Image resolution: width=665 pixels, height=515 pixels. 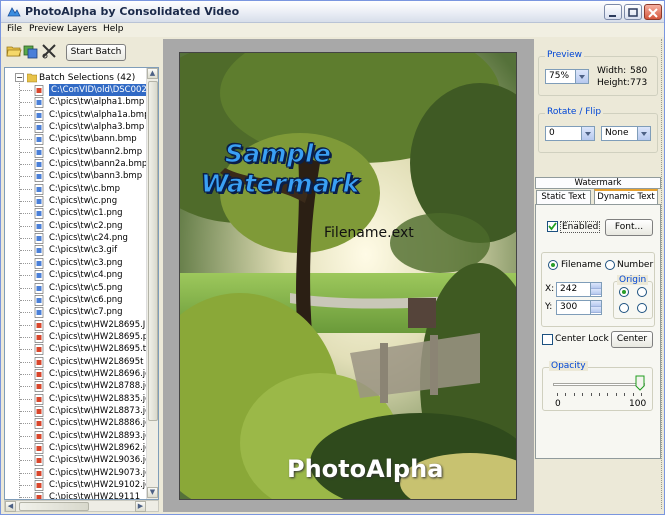 What do you see at coordinates (369, 233) in the screenshot?
I see `dynamic-filename-text: Filename.ext` at bounding box center [369, 233].